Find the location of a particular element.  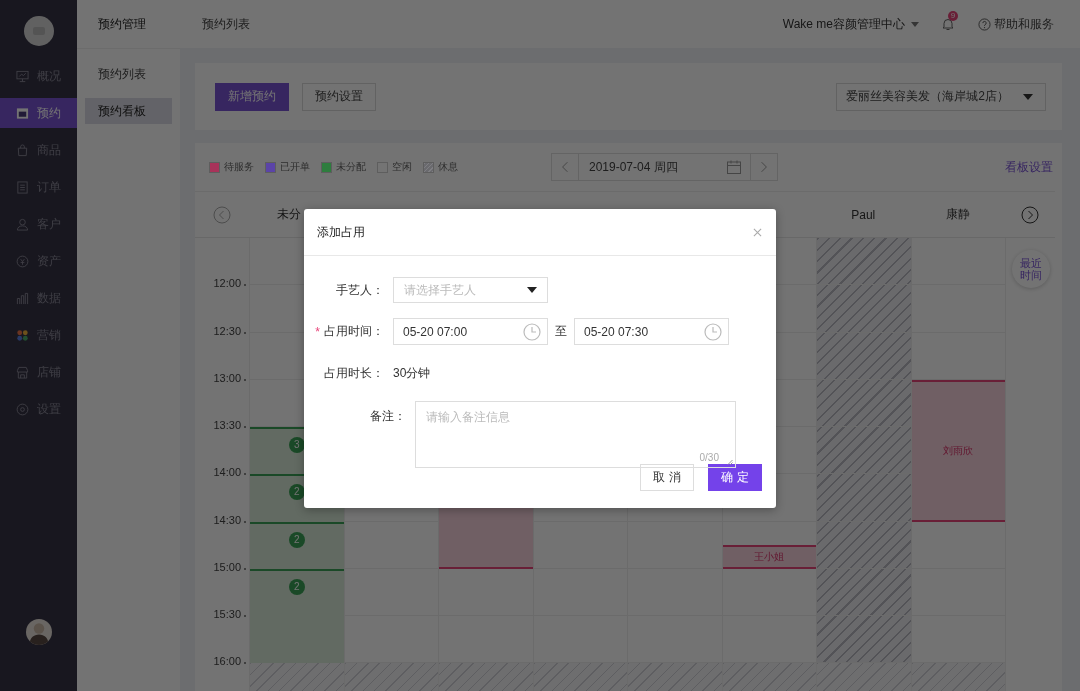

document-icon is located at coordinates (22, 187).